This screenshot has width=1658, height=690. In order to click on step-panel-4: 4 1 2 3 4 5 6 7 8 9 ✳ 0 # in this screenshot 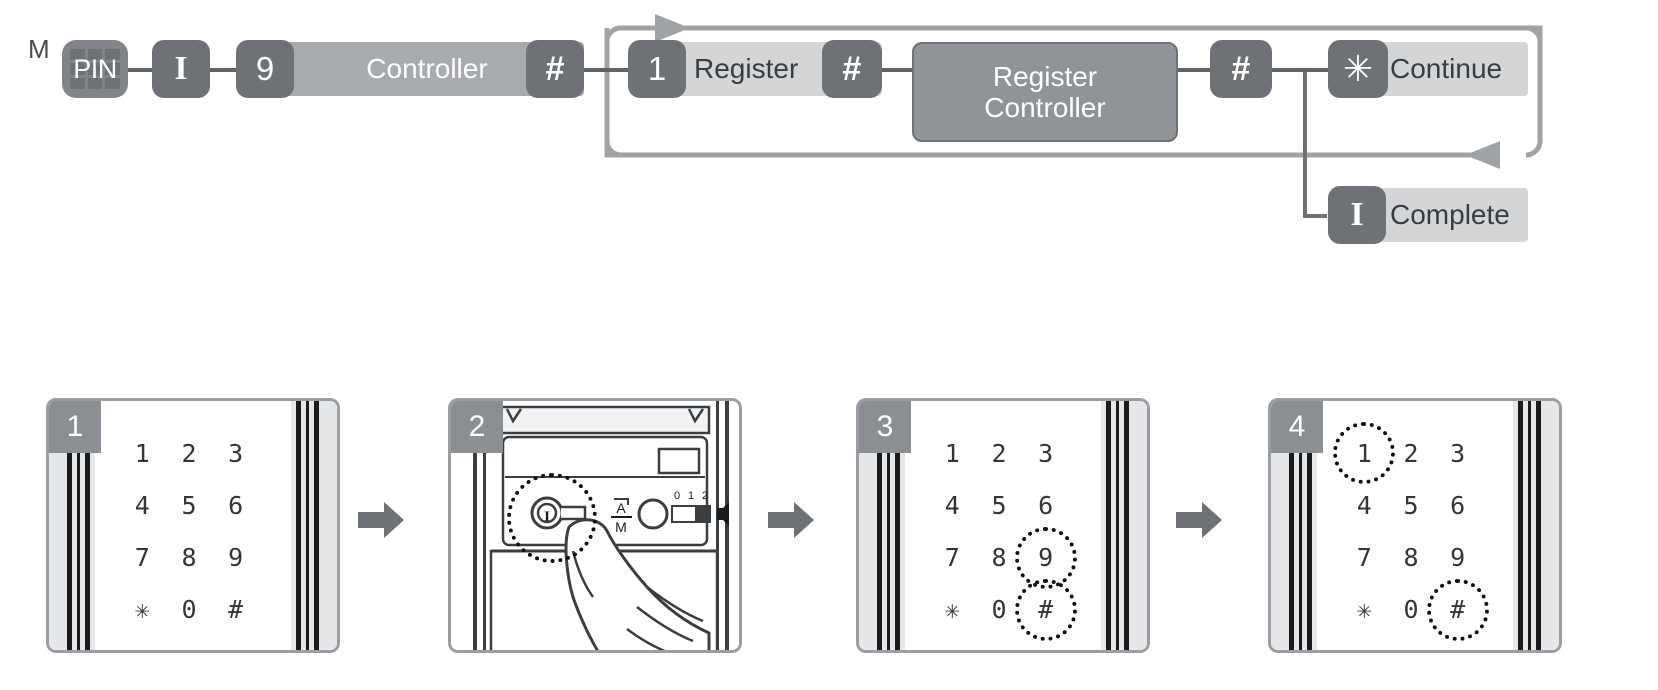, I will do `click(1415, 525)`.